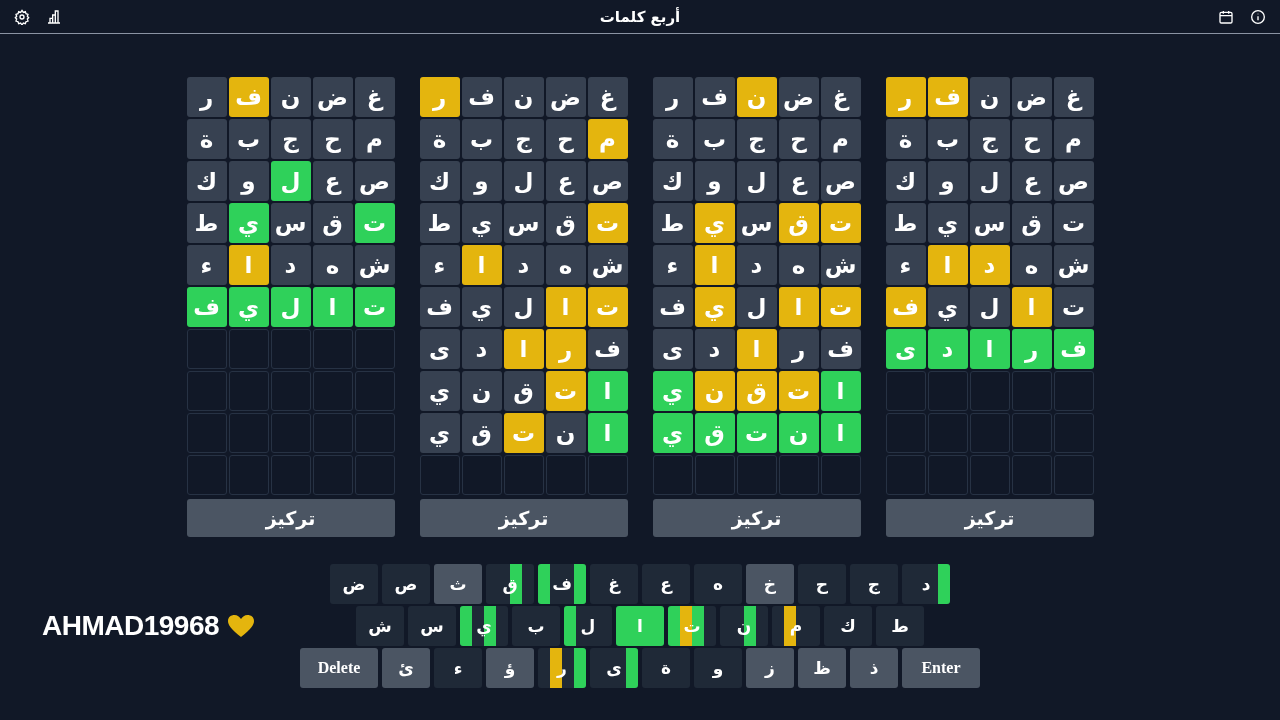 Image resolution: width=1280 pixels, height=720 pixels. Describe the element at coordinates (822, 668) in the screenshot. I see `keyboard-key: ظ` at that location.